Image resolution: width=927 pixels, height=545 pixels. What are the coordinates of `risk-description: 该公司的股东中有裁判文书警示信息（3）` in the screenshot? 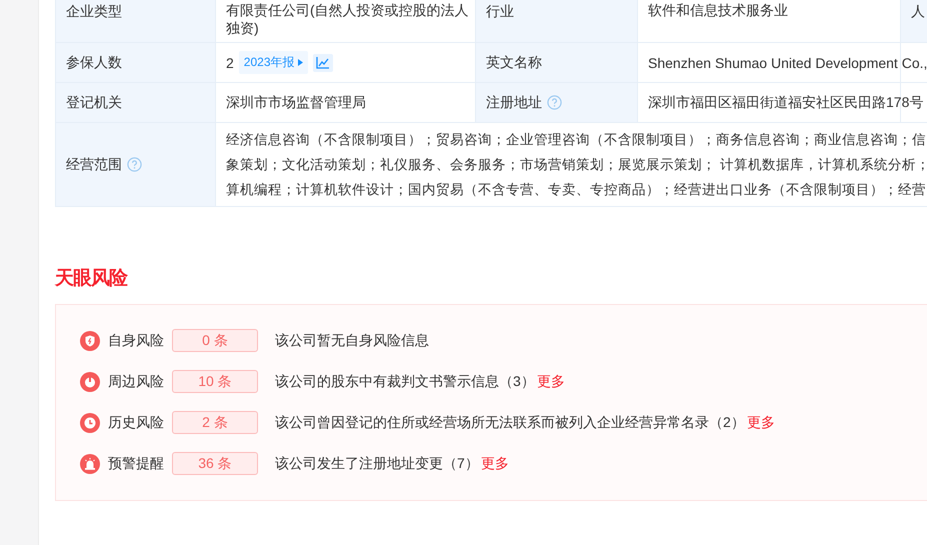 It's located at (405, 381).